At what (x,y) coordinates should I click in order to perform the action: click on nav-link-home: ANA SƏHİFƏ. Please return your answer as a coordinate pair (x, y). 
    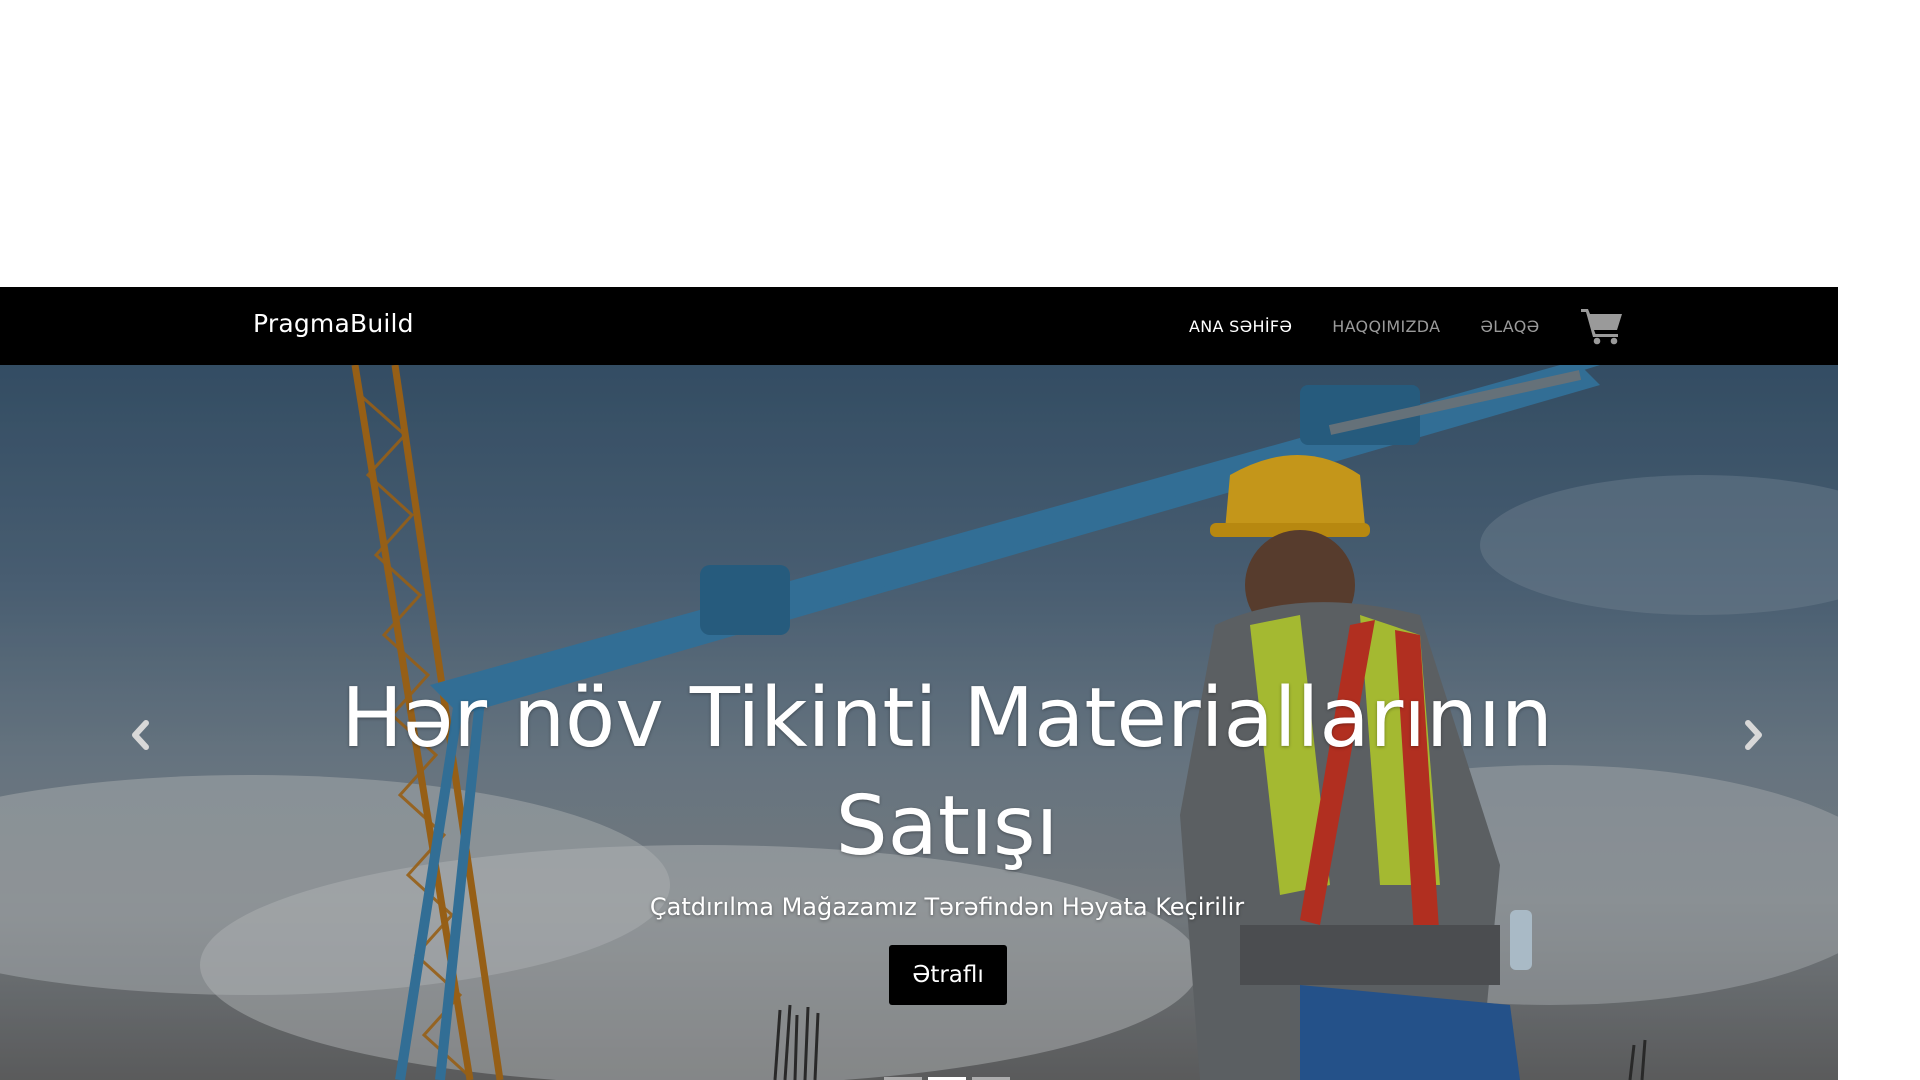
    Looking at the image, I should click on (1240, 326).